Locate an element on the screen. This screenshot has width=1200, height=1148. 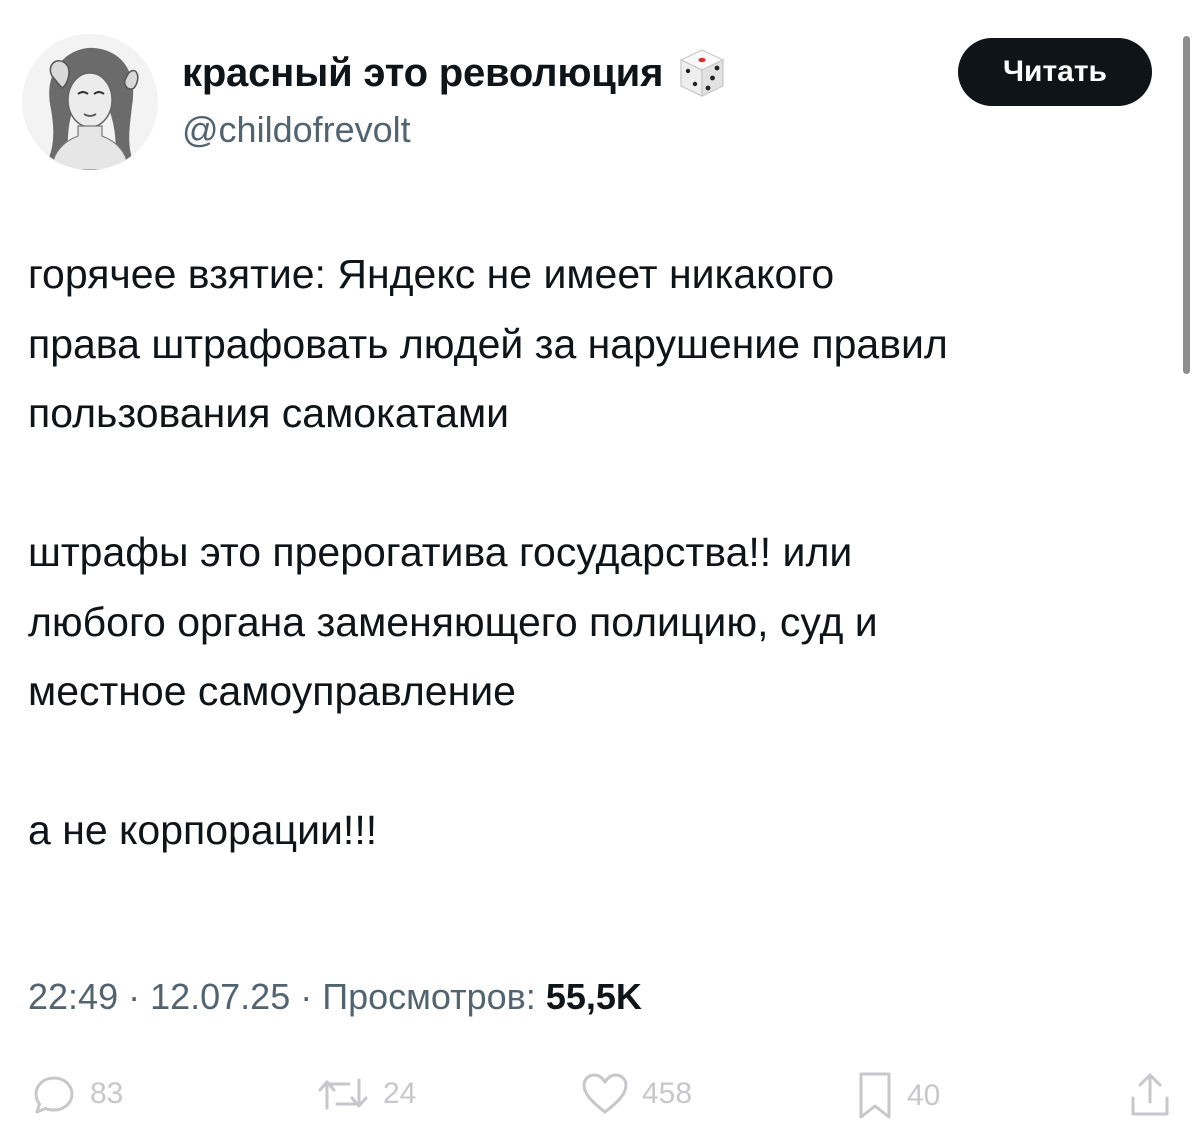
tweet-line: местное самоуправление is located at coordinates (272, 691).